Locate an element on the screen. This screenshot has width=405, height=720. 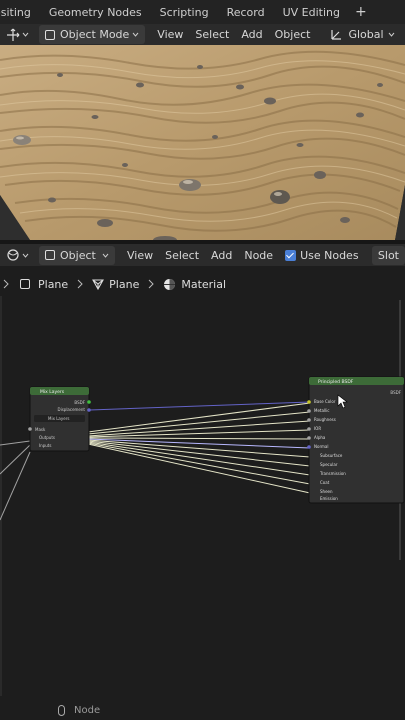
tab-compositing: ositing is located at coordinates (20, 12).